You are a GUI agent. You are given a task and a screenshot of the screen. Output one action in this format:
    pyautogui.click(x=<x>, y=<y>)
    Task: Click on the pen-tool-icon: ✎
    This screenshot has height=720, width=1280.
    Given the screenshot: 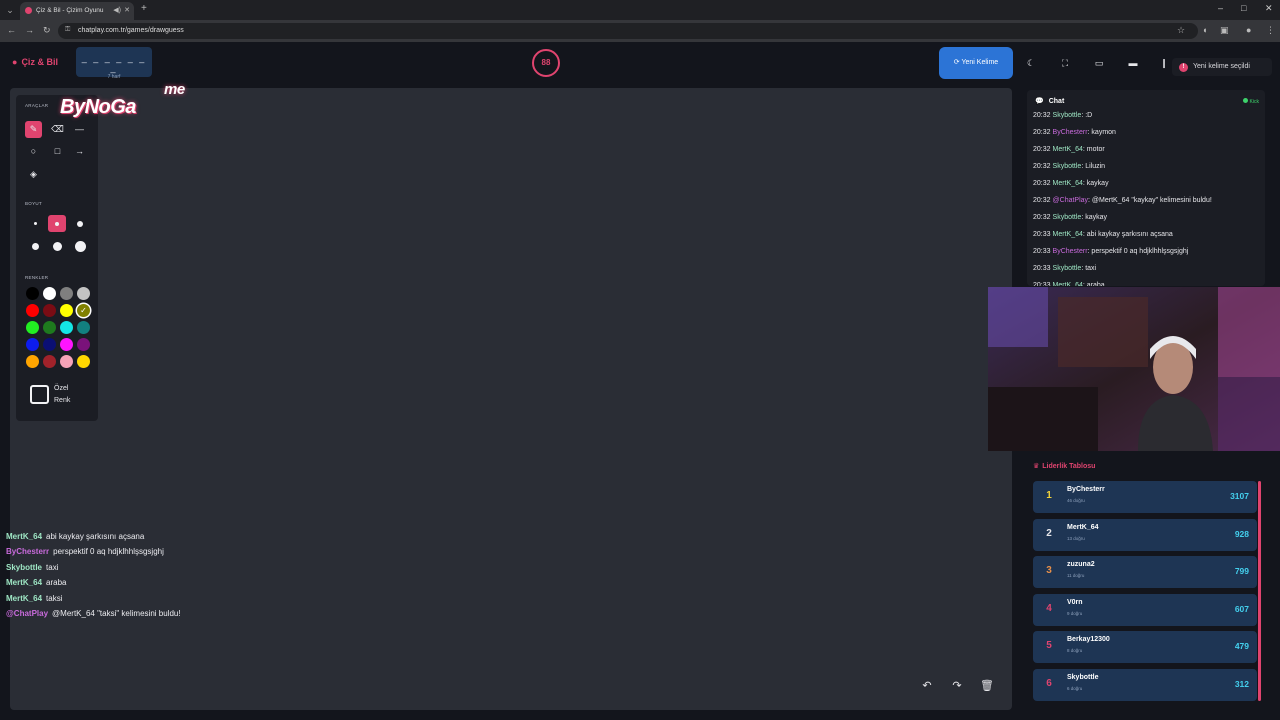 What is the action you would take?
    pyautogui.click(x=33, y=129)
    